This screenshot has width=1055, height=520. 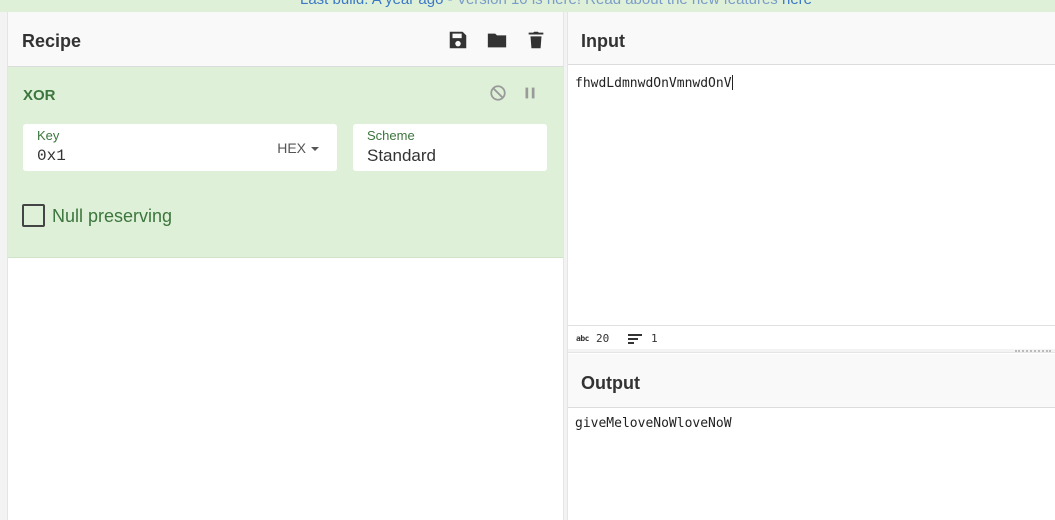 What do you see at coordinates (536, 40) in the screenshot?
I see `trash-icon` at bounding box center [536, 40].